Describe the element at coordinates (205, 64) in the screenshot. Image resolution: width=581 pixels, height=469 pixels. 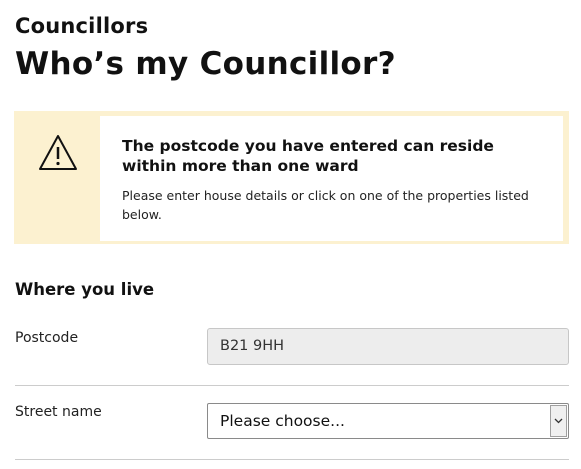
I see `page-title: Who’s my Councillor?` at that location.